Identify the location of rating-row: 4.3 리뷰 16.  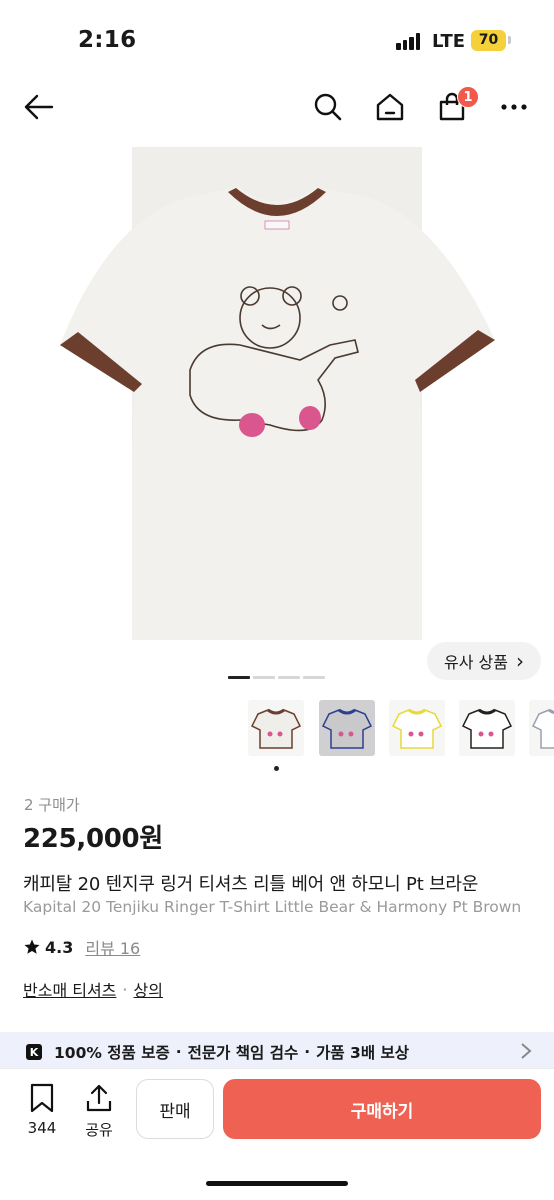
(81, 947).